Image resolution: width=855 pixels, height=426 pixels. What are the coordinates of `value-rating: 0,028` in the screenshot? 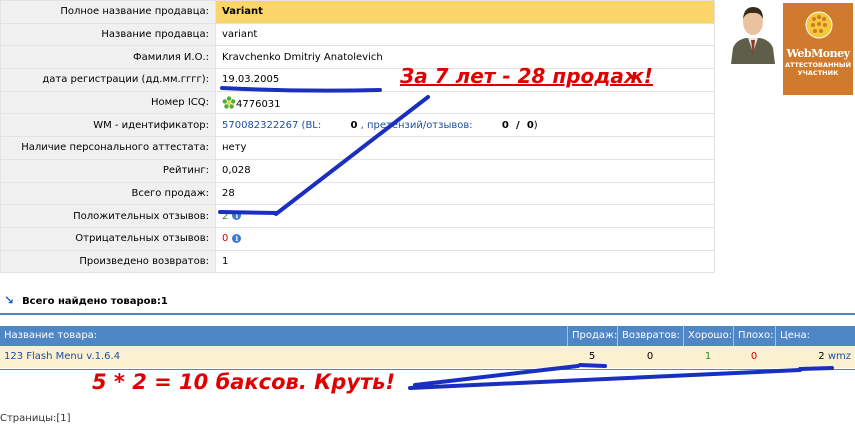 It's located at (465, 170).